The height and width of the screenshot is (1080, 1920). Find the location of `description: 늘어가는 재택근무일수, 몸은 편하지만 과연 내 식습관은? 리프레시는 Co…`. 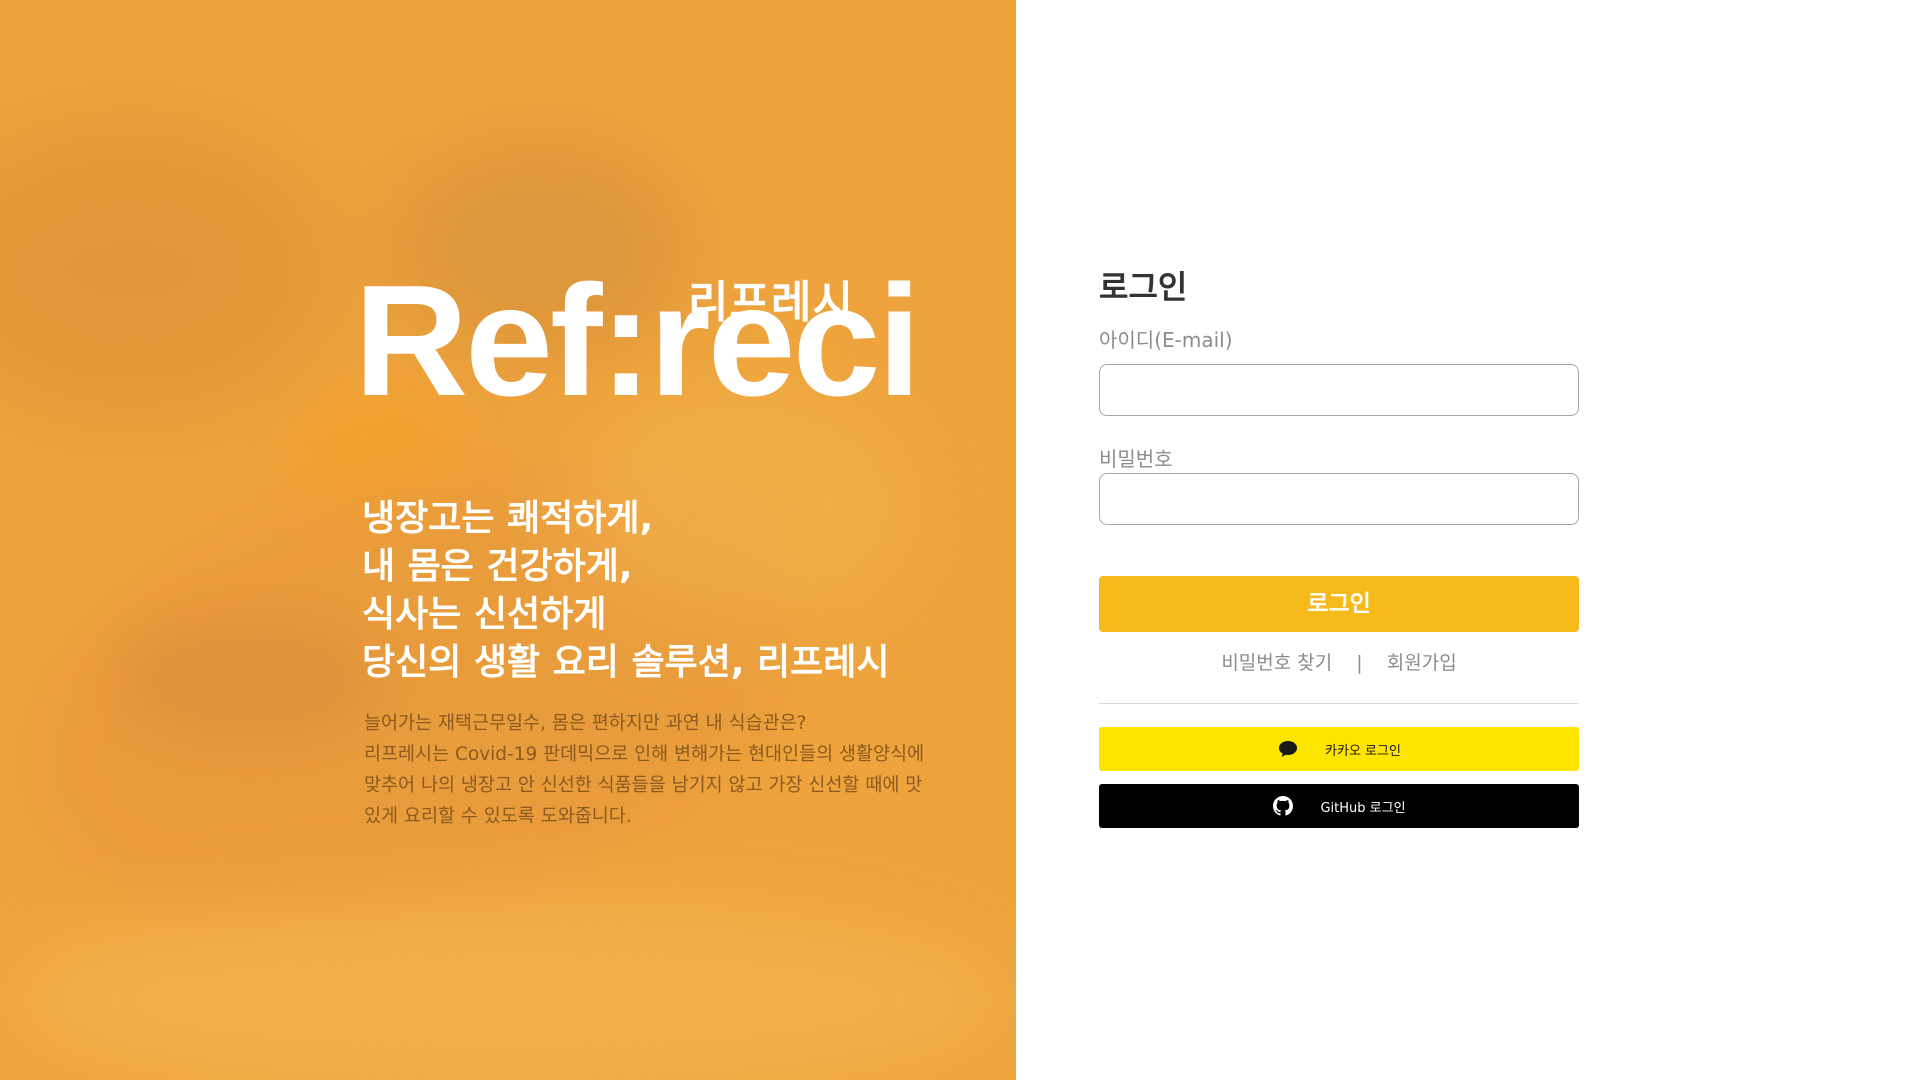

description: 늘어가는 재택근무일수, 몸은 편하지만 과연 내 식습관은? 리프레시는 Co… is located at coordinates (664, 770).